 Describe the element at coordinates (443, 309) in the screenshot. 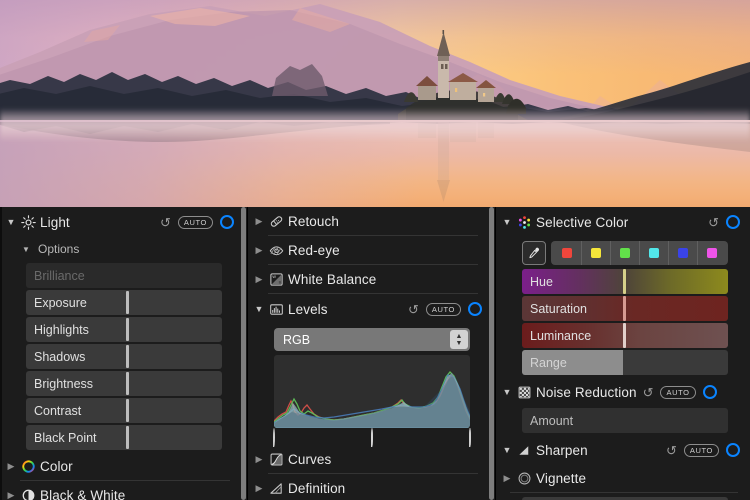

I see `auto-button-levels: AUTO` at that location.